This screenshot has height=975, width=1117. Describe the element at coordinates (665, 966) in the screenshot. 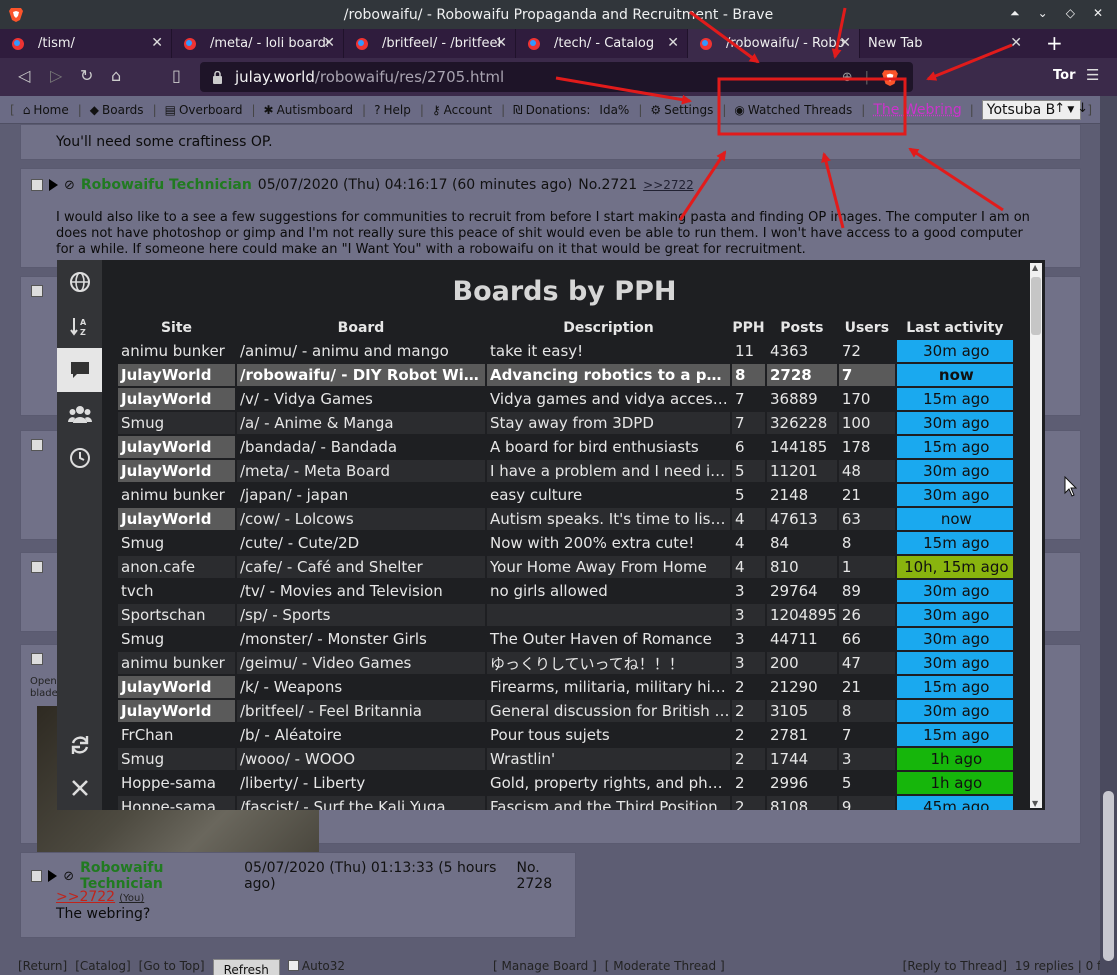

I see `moderate-thread-link: [ Moderate Thread ]` at that location.